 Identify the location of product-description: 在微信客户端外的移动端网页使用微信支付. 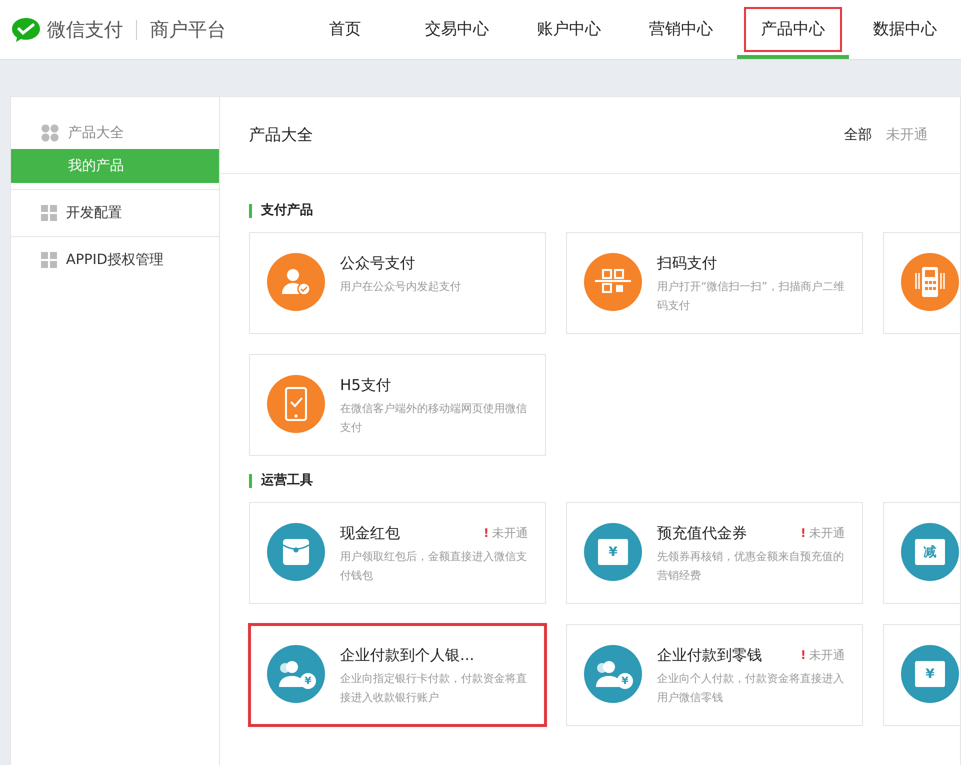
(434, 418).